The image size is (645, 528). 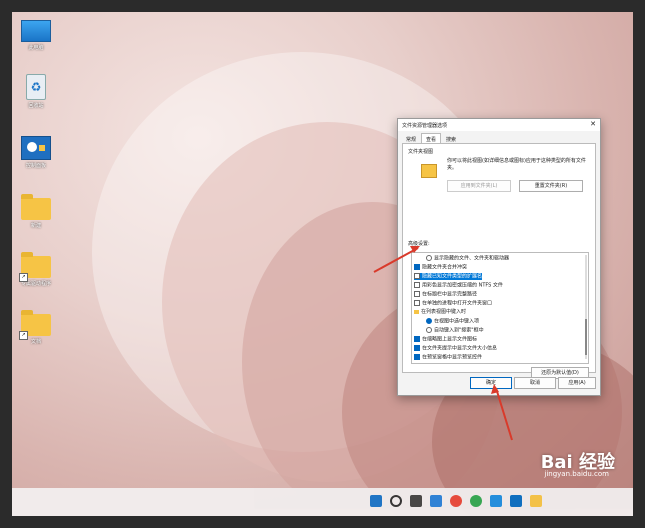 What do you see at coordinates (460, 348) in the screenshot?
I see `list-item-label: 在文件夹提示中显示文件大小信息` at bounding box center [460, 348].